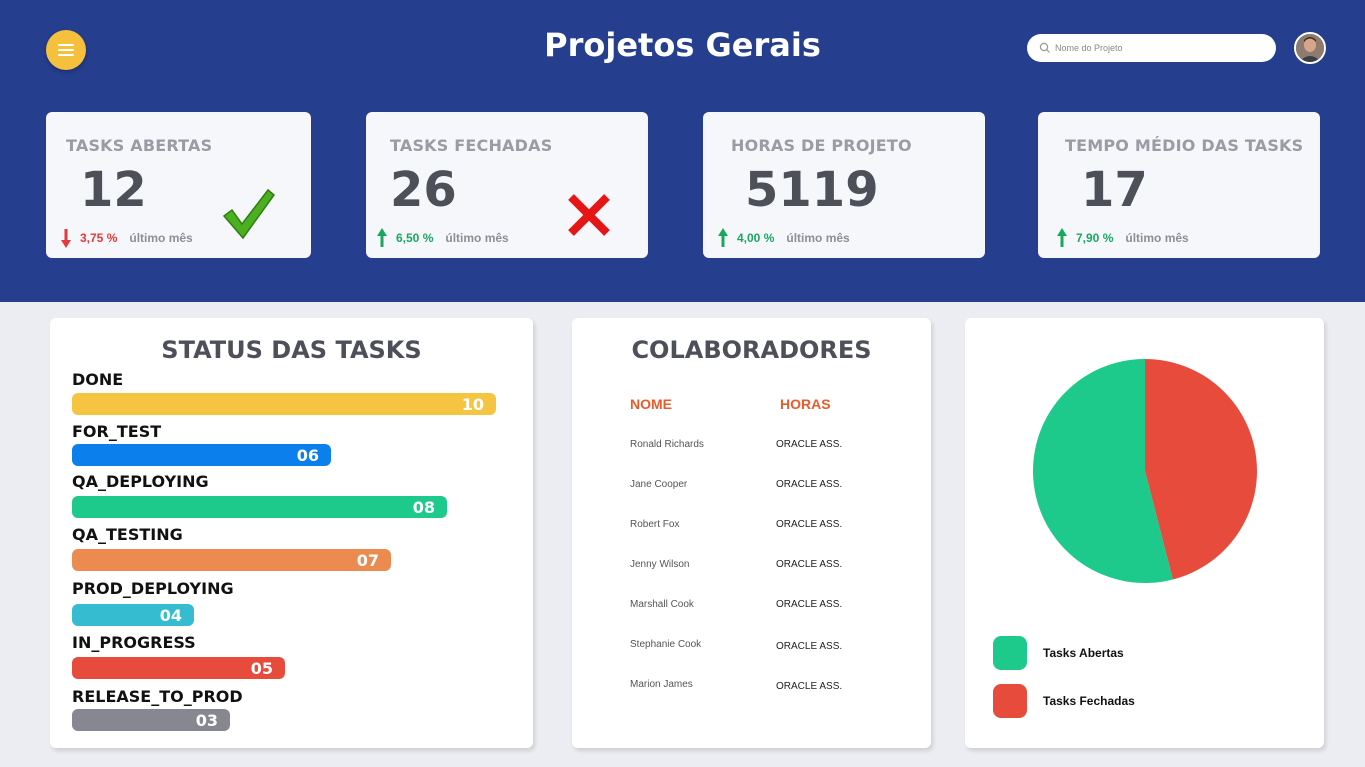  I want to click on search-box, so click(1151, 48).